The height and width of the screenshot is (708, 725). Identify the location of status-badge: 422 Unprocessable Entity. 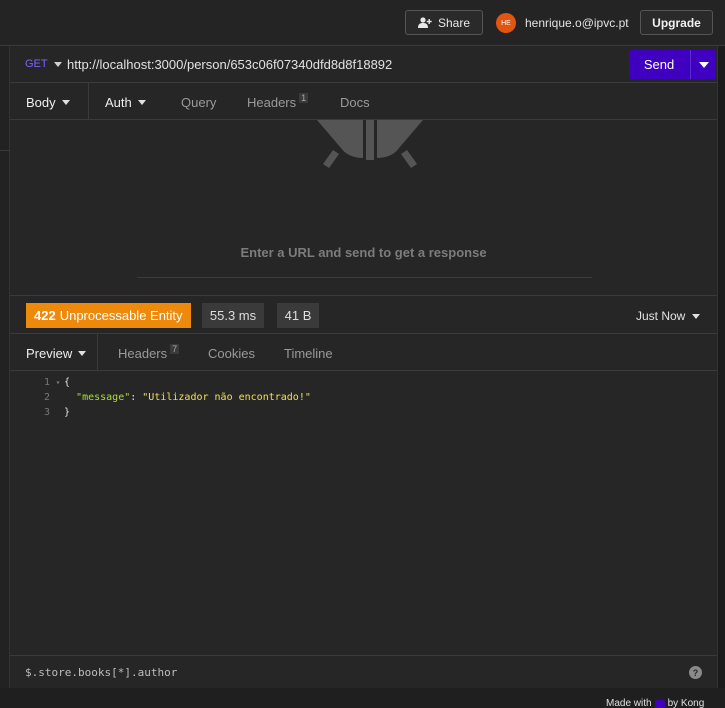
(108, 315).